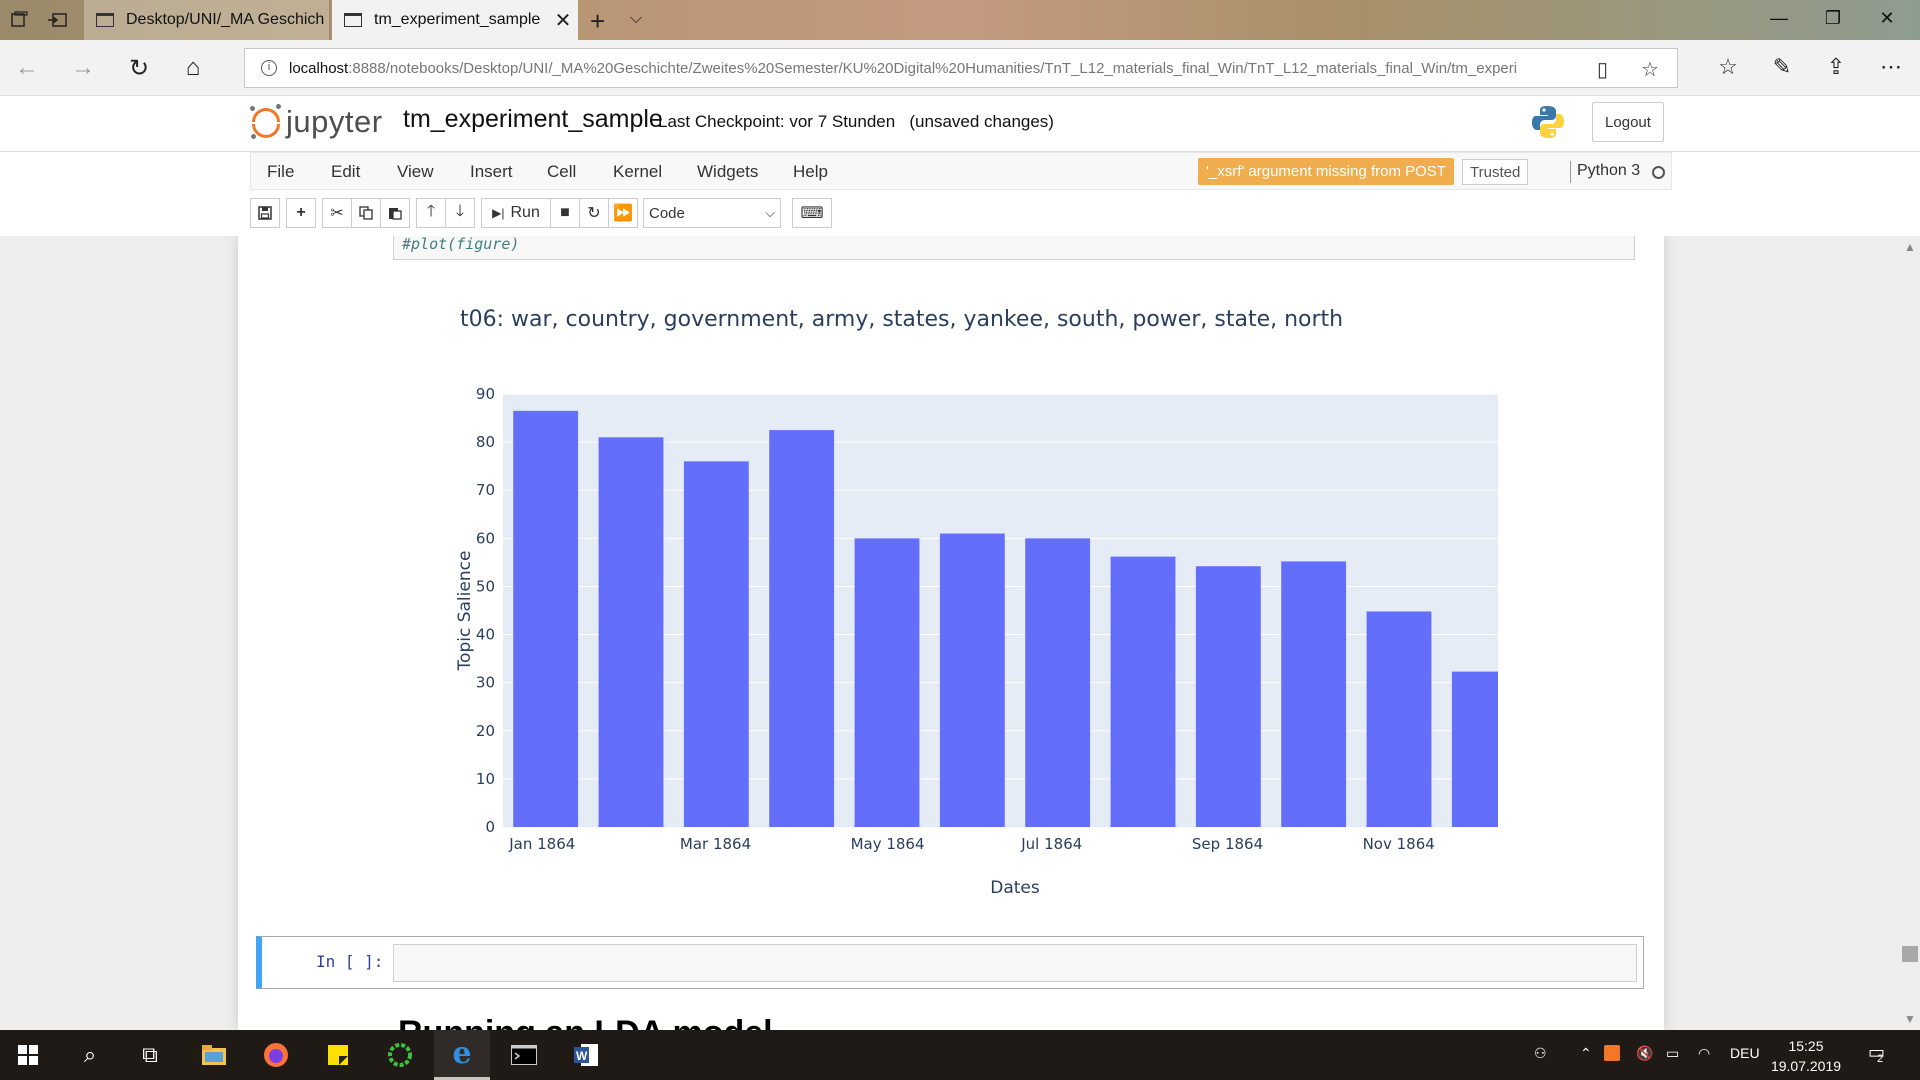 This screenshot has width=1920, height=1080. What do you see at coordinates (637, 172) in the screenshot?
I see `menu-kernel: Kernel` at bounding box center [637, 172].